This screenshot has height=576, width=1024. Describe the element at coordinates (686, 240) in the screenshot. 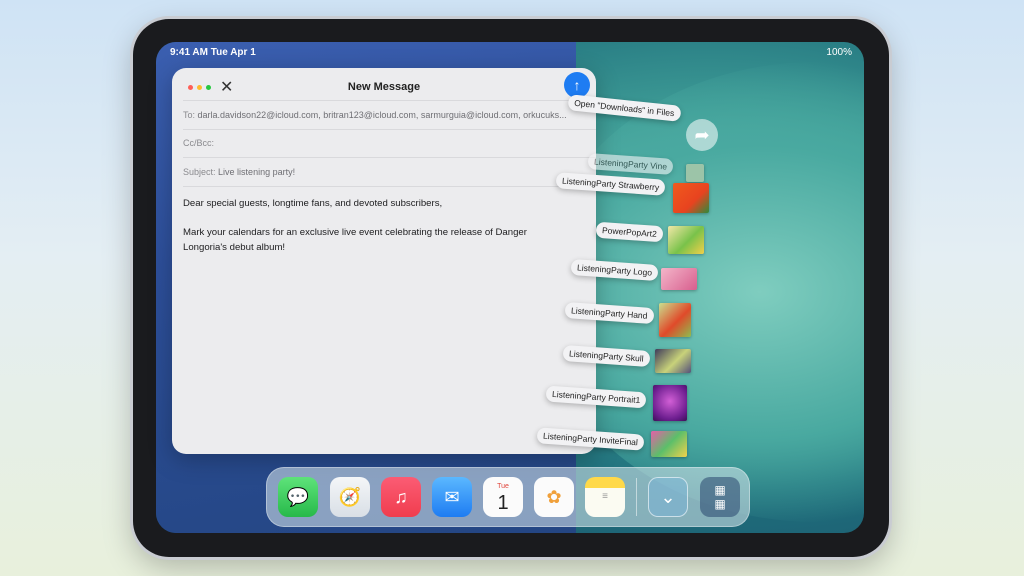

I see `thumbnail-powerpop` at that location.